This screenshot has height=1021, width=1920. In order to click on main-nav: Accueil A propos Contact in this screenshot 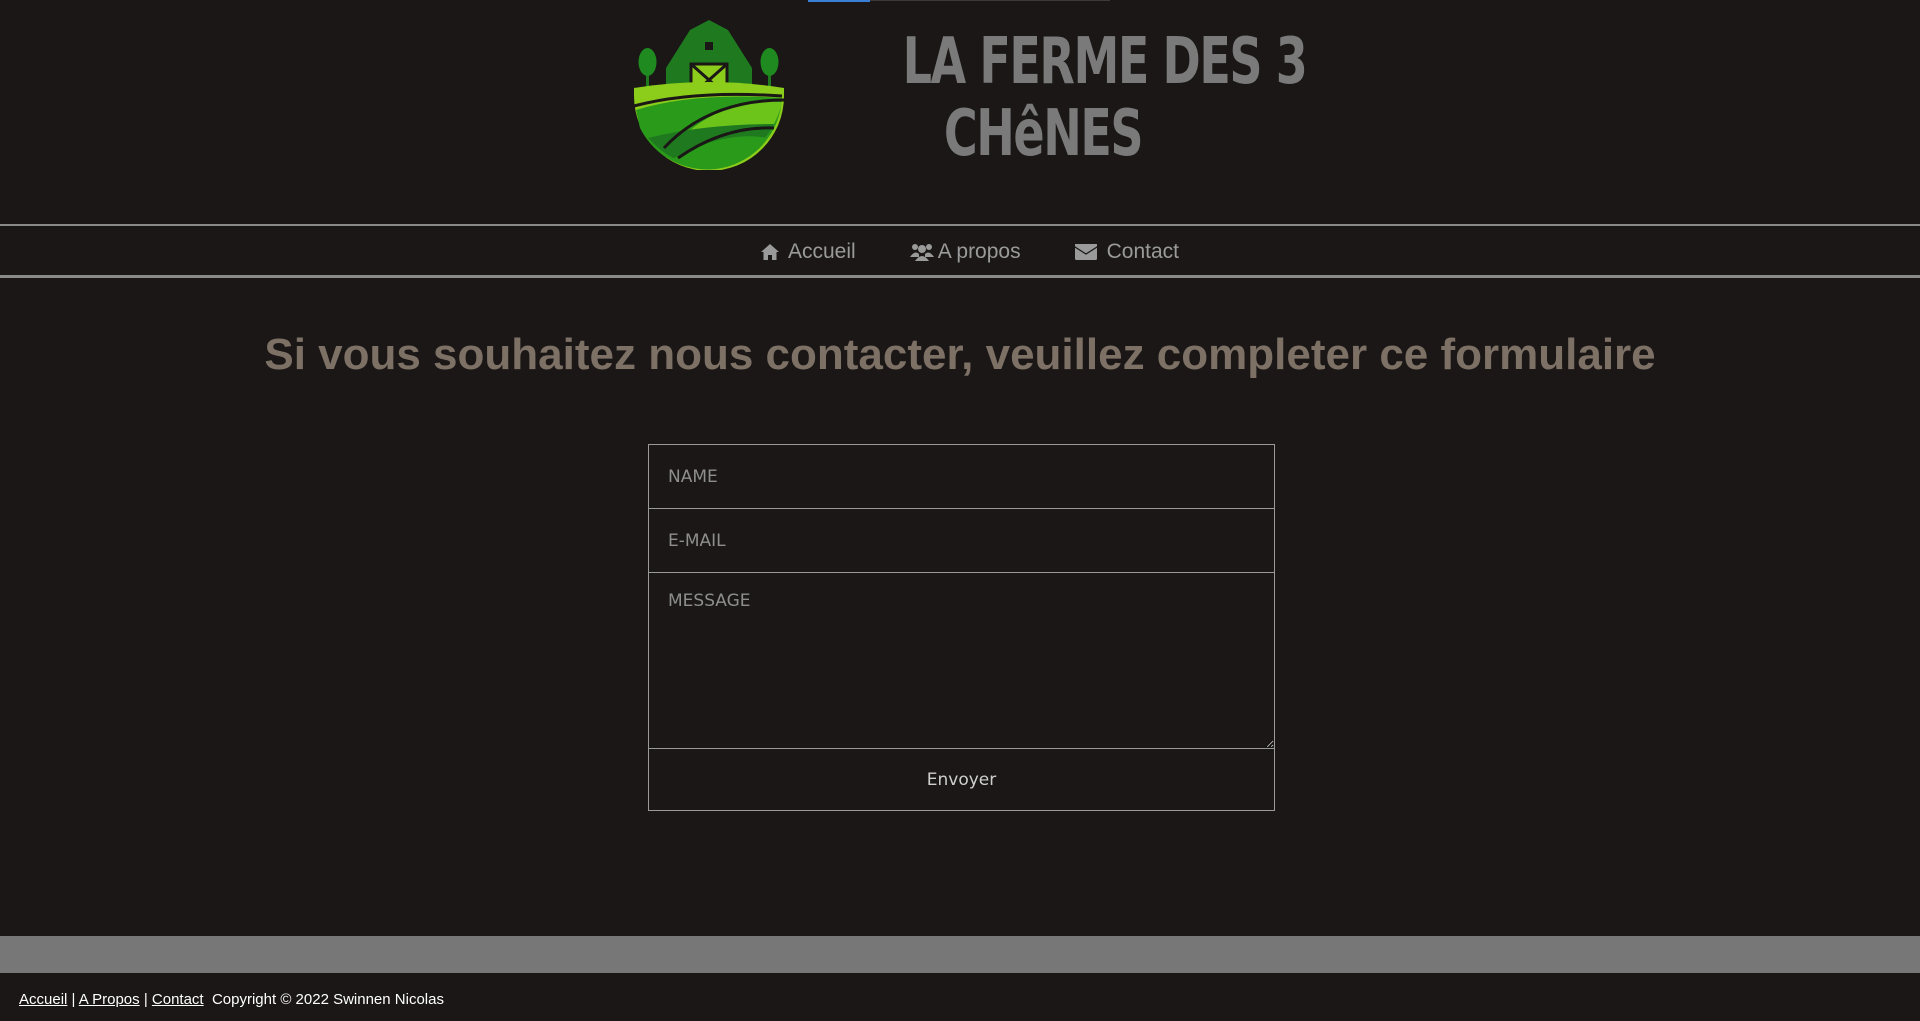, I will do `click(960, 251)`.